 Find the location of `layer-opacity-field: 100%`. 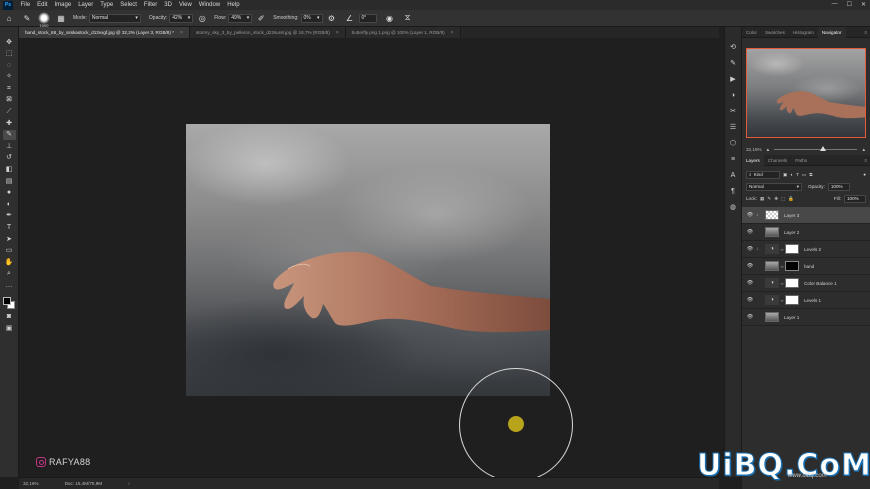

layer-opacity-field: 100% is located at coordinates (838, 186).